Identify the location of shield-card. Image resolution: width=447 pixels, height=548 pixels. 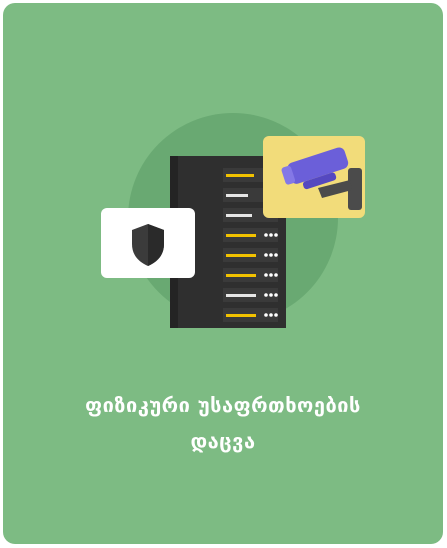
(148, 243).